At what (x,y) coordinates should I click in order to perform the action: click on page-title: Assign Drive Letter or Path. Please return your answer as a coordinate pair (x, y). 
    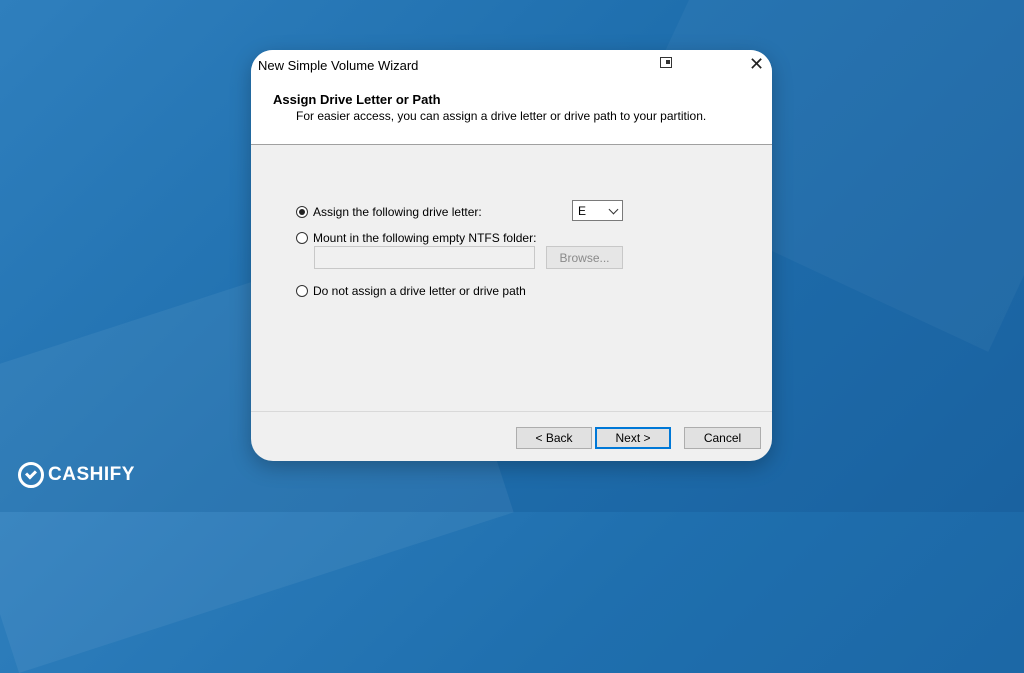
    Looking at the image, I should click on (357, 99).